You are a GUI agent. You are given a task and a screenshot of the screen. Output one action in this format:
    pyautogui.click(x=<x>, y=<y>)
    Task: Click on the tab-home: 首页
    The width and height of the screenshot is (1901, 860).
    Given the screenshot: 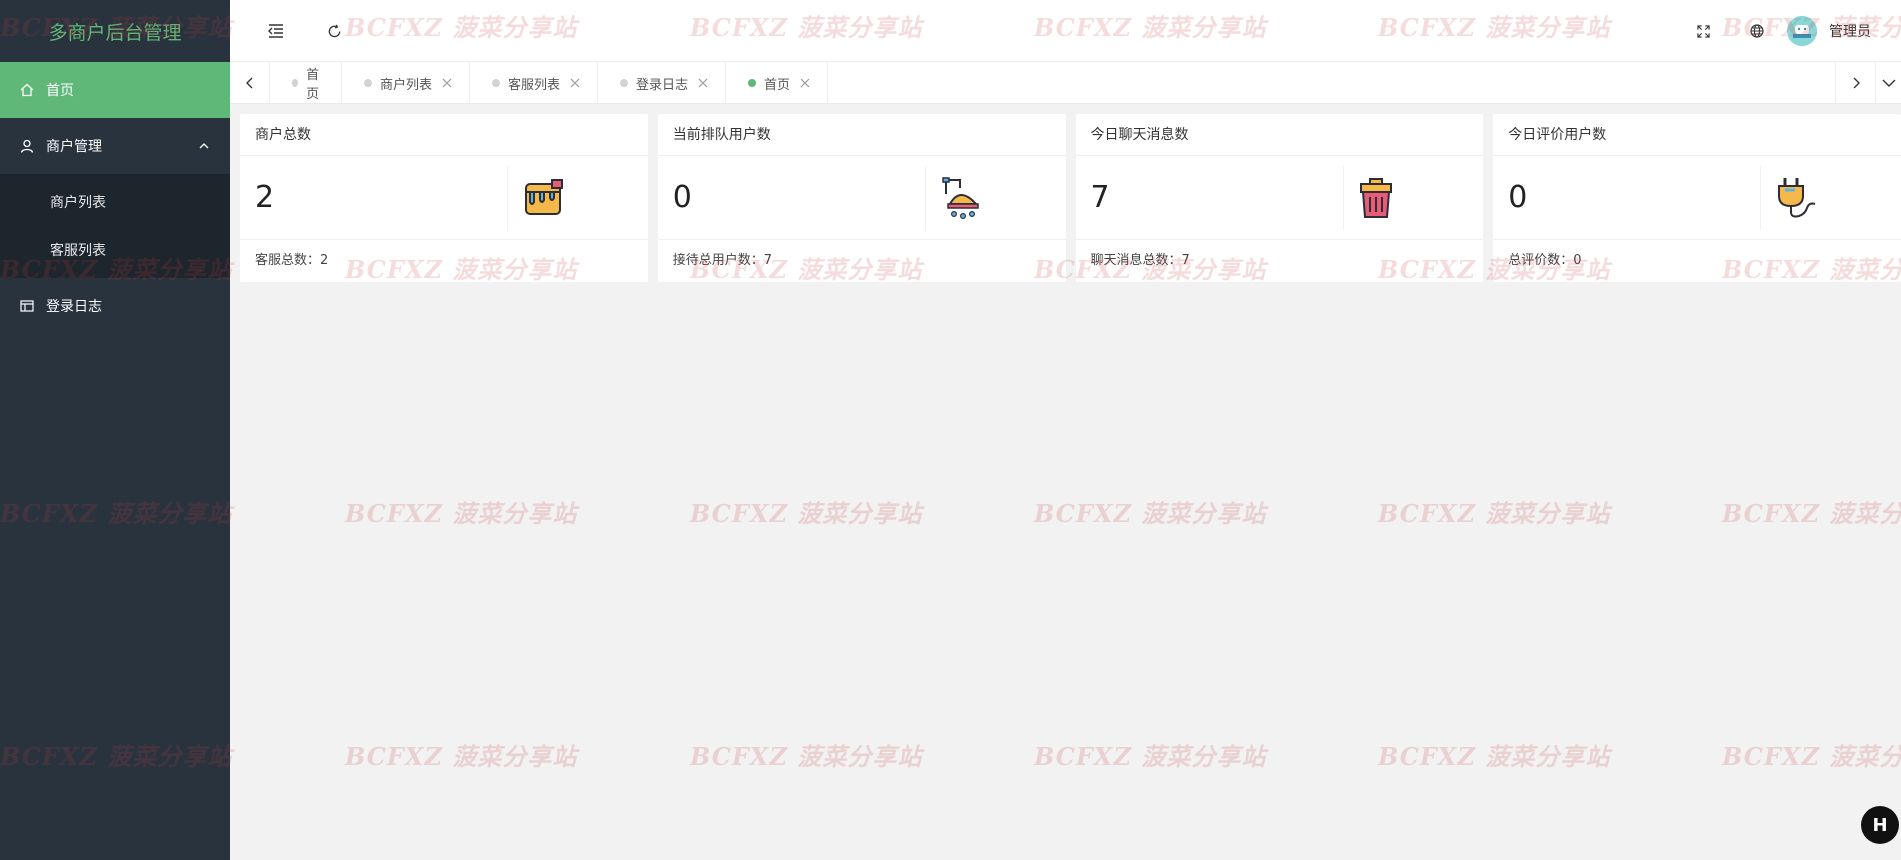 What is the action you would take?
    pyautogui.click(x=306, y=83)
    